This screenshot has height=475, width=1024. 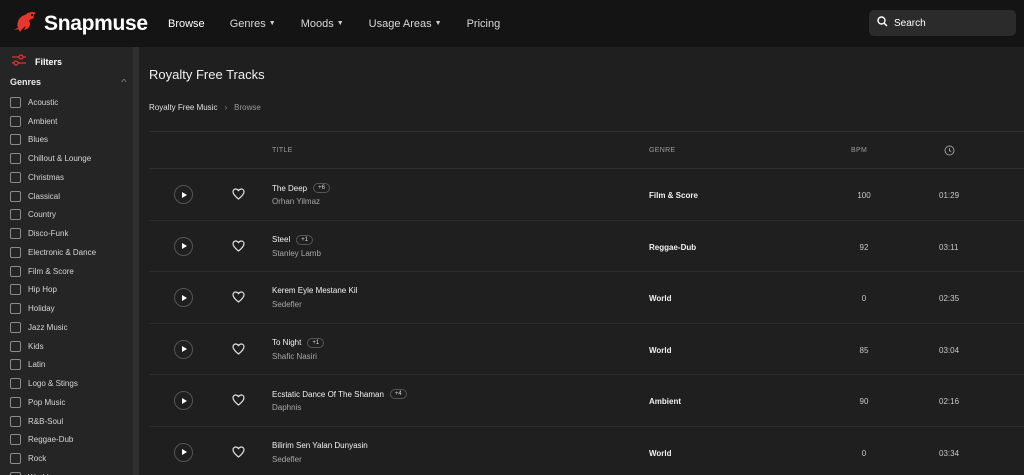 I want to click on column-genre: GENRE, so click(x=662, y=150).